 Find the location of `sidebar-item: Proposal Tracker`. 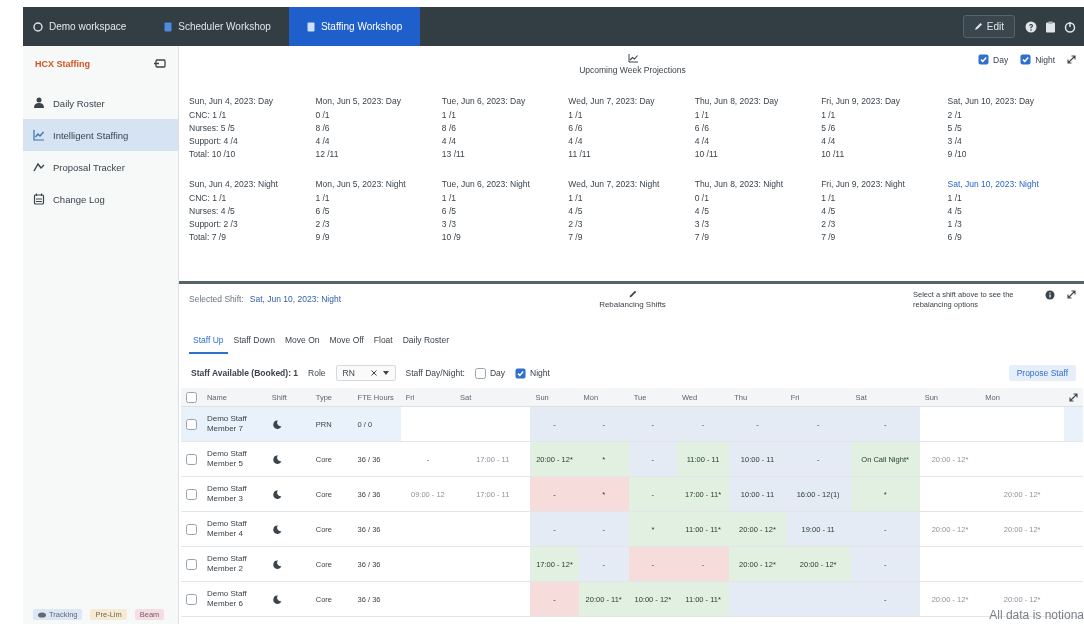

sidebar-item: Proposal Tracker is located at coordinates (100, 167).